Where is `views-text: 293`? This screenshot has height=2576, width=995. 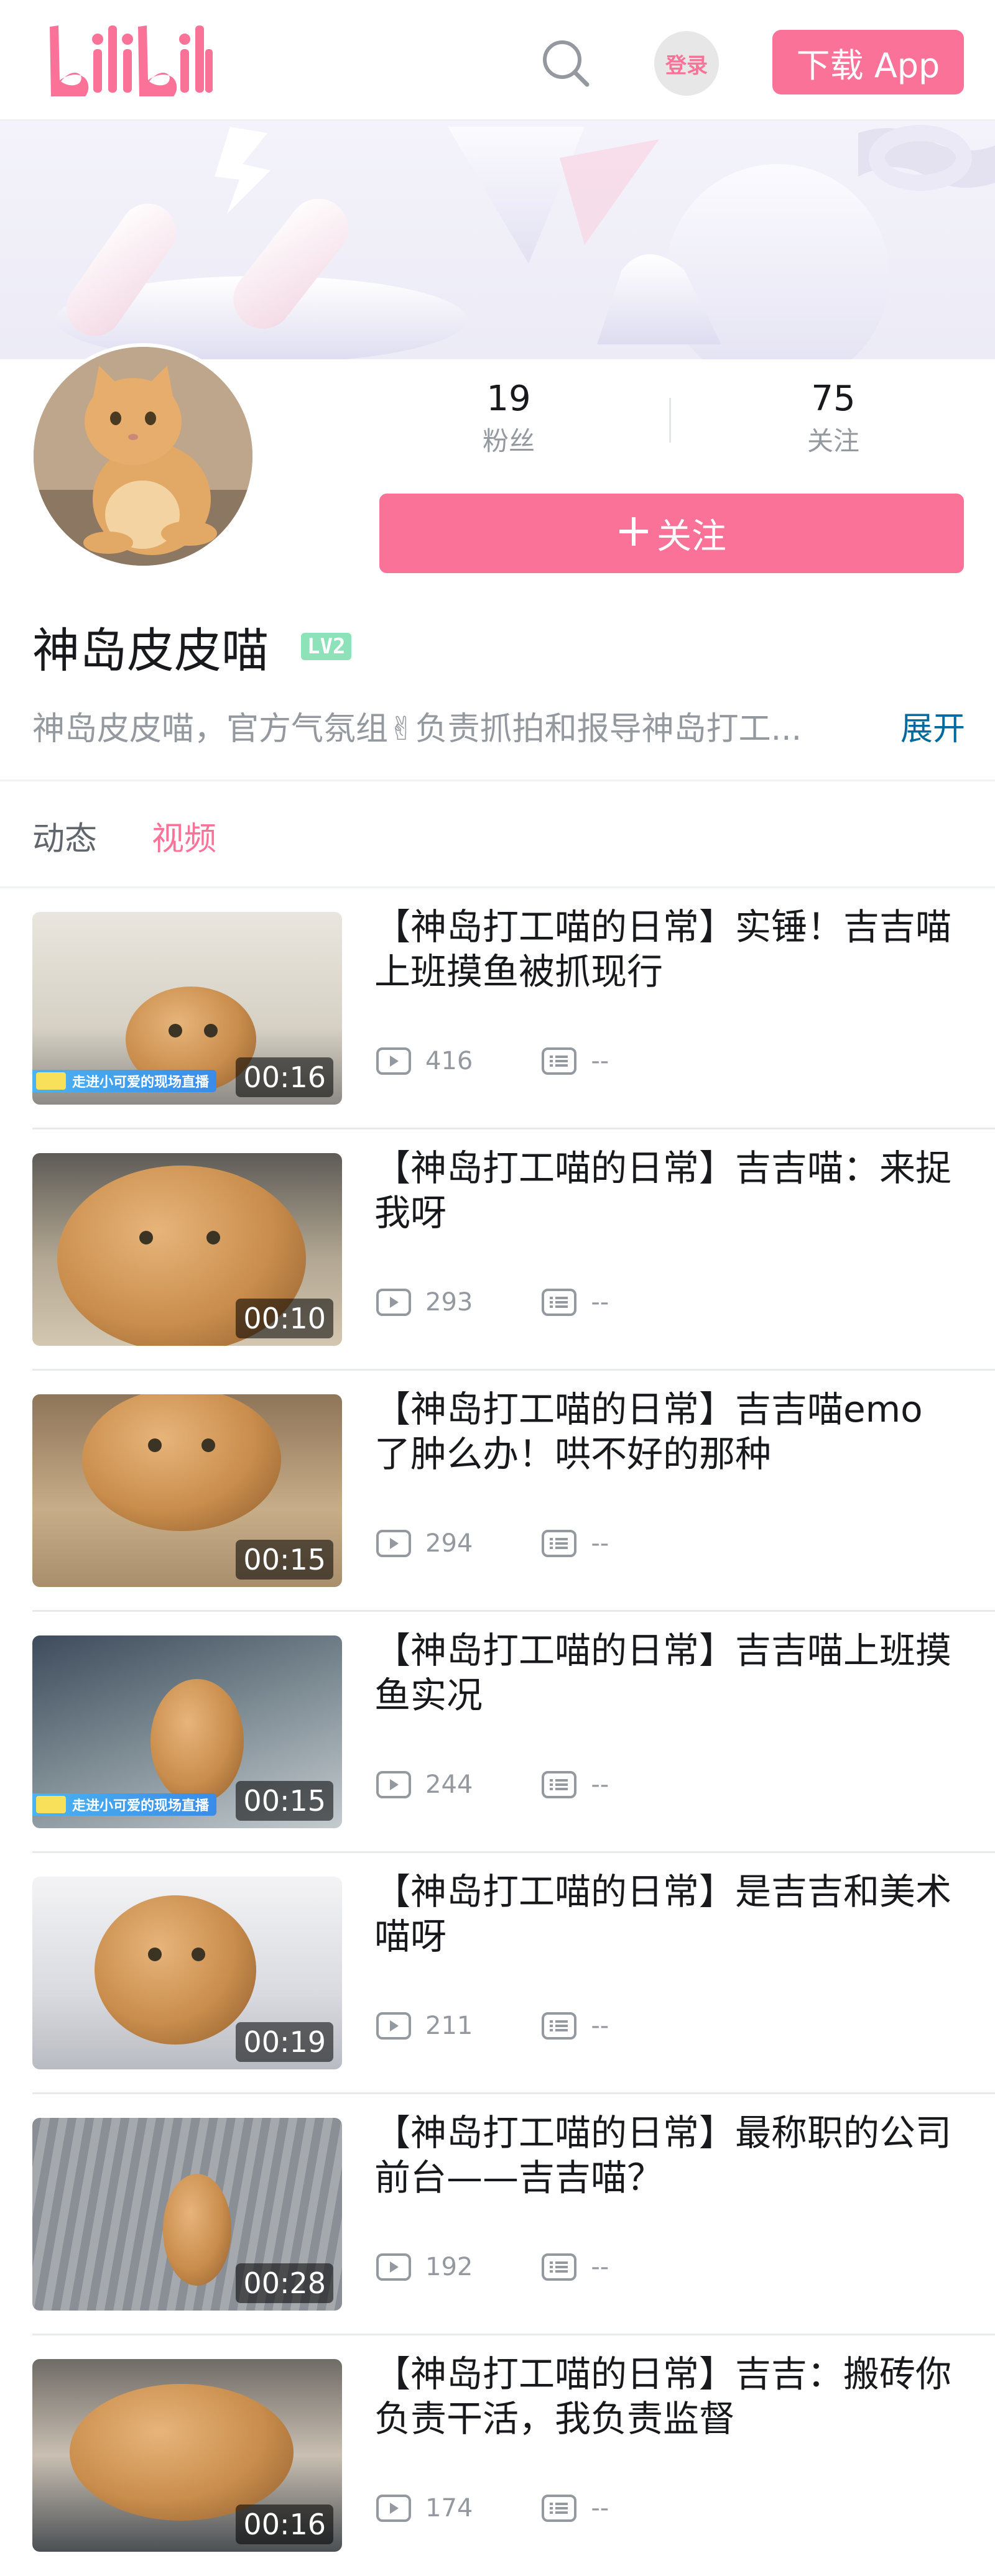 views-text: 293 is located at coordinates (449, 1302).